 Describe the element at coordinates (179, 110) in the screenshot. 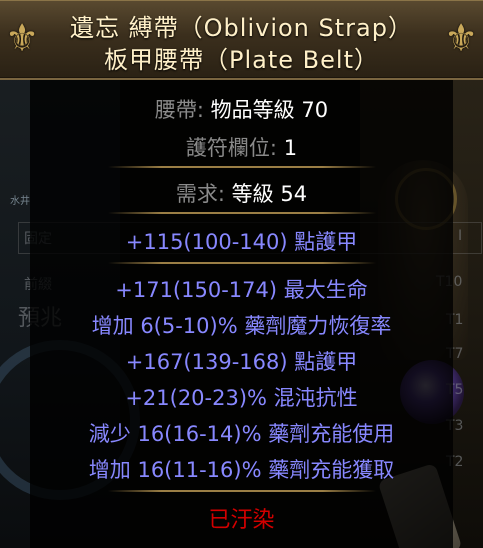

I see `item-type-label: 腰帶:` at that location.